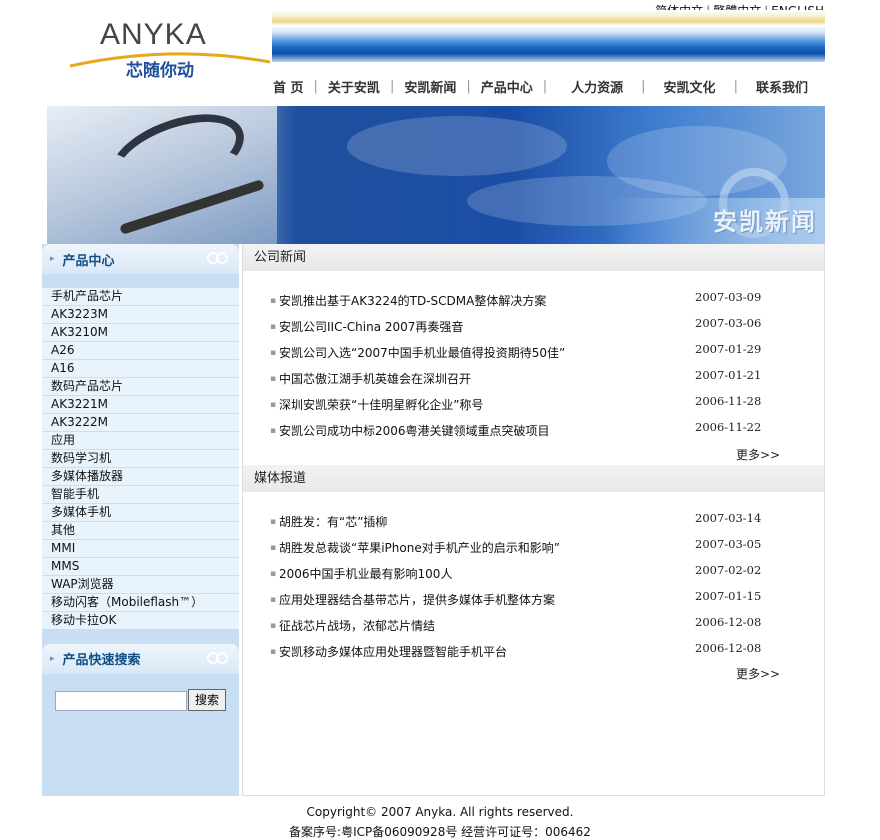 The height and width of the screenshot is (840, 880). Describe the element at coordinates (140, 530) in the screenshot. I see `product-list-item: 其他` at that location.